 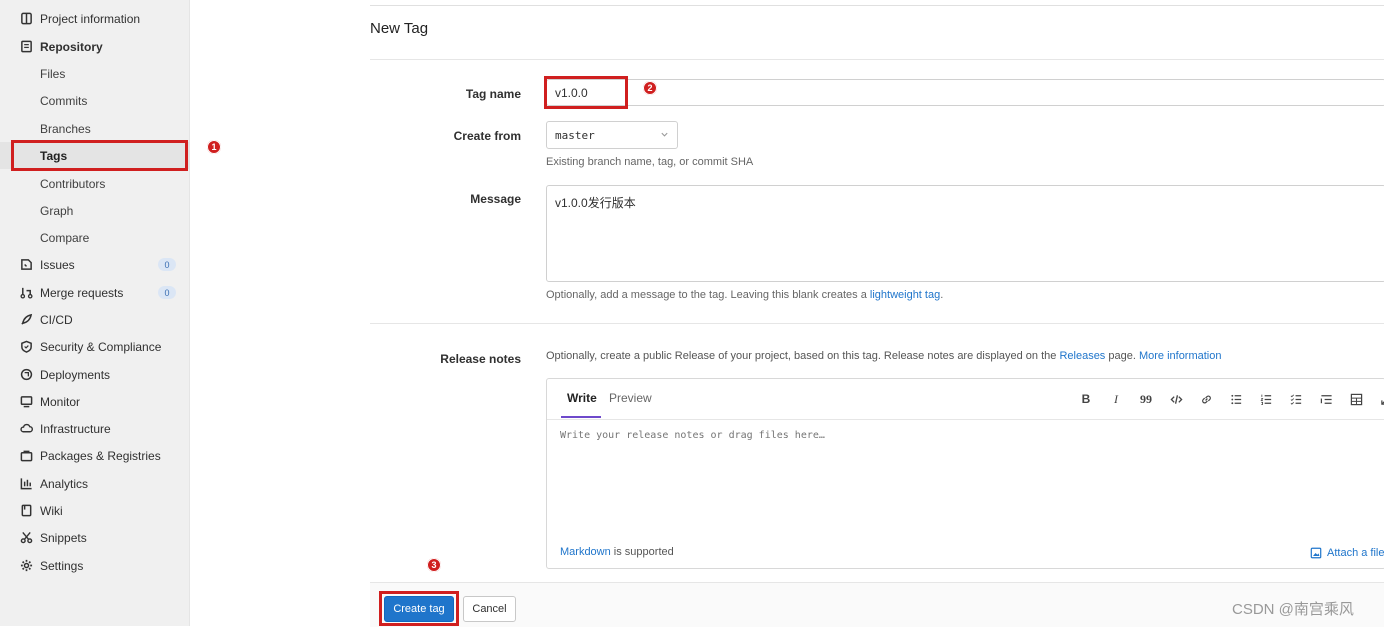 What do you see at coordinates (1146, 399) in the screenshot?
I see `quote-button: 99` at bounding box center [1146, 399].